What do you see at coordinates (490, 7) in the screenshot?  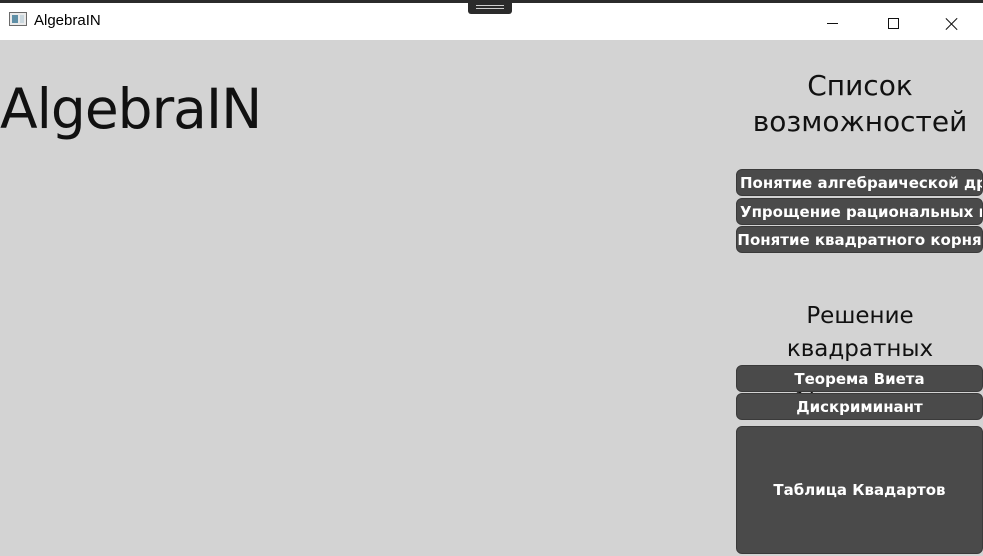 I see `drag-handle` at bounding box center [490, 7].